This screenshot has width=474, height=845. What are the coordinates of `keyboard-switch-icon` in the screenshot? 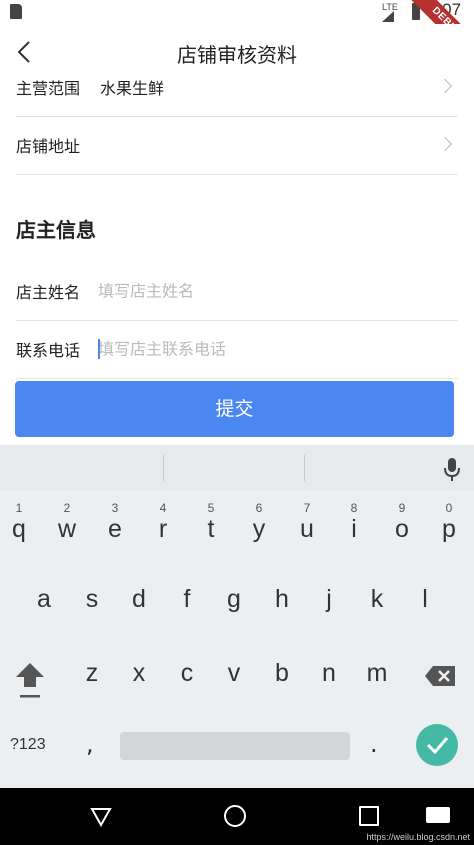 It's located at (438, 815).